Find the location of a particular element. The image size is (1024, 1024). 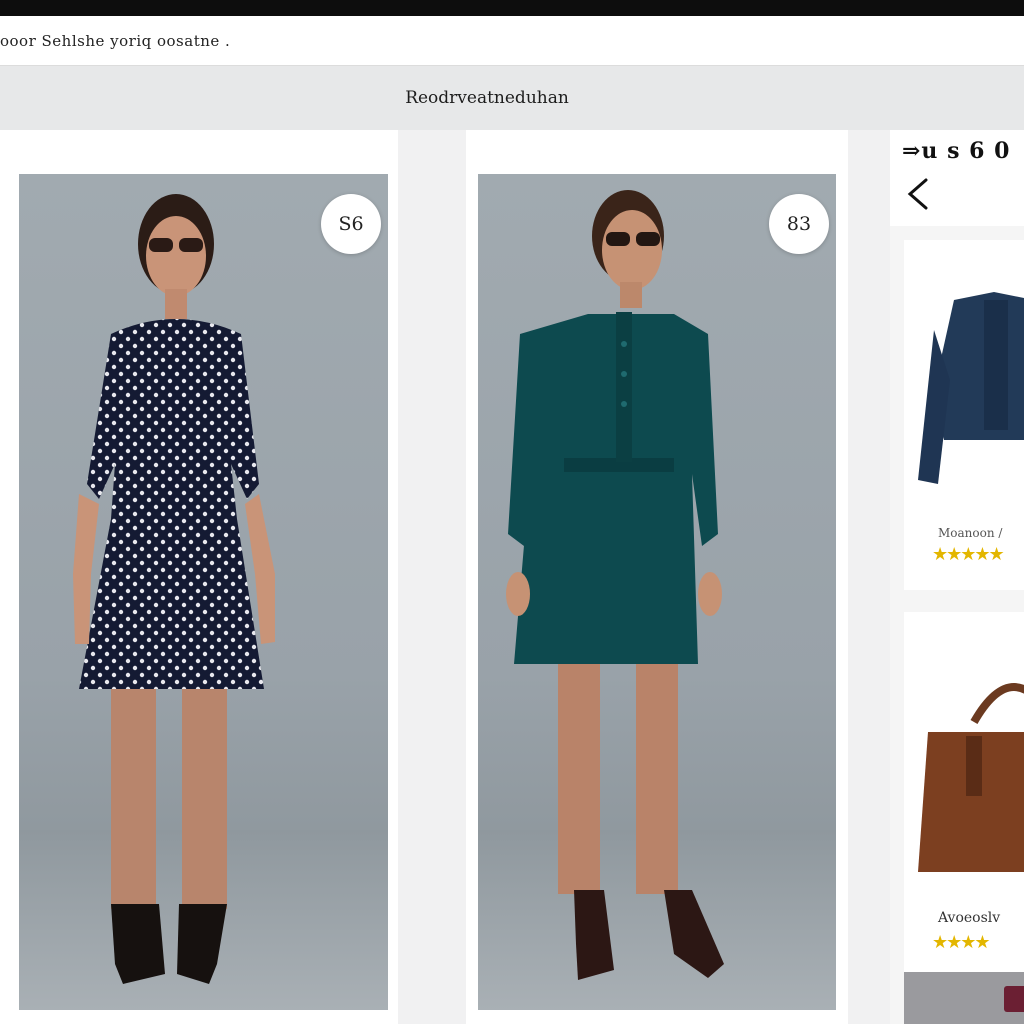

sidebar-product-handbag: Avoeoslv ★★★★ is located at coordinates (964, 818).